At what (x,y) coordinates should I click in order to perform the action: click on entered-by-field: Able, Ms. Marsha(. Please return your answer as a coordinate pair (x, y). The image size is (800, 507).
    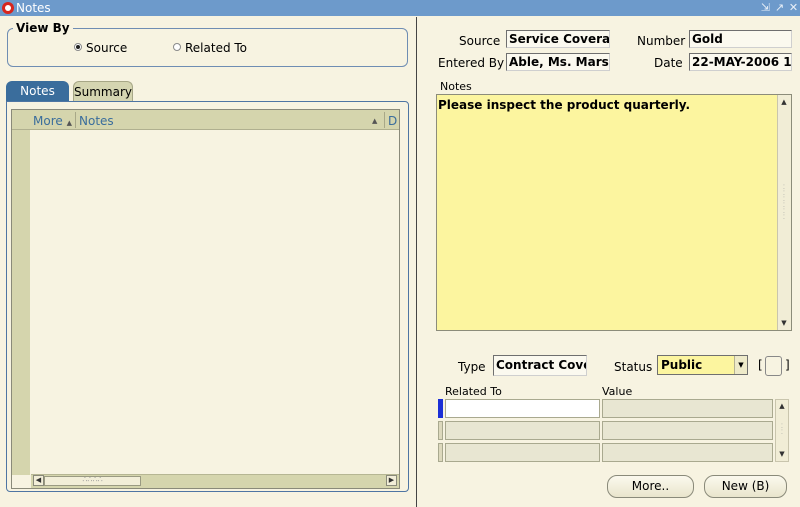
    Looking at the image, I should click on (558, 62).